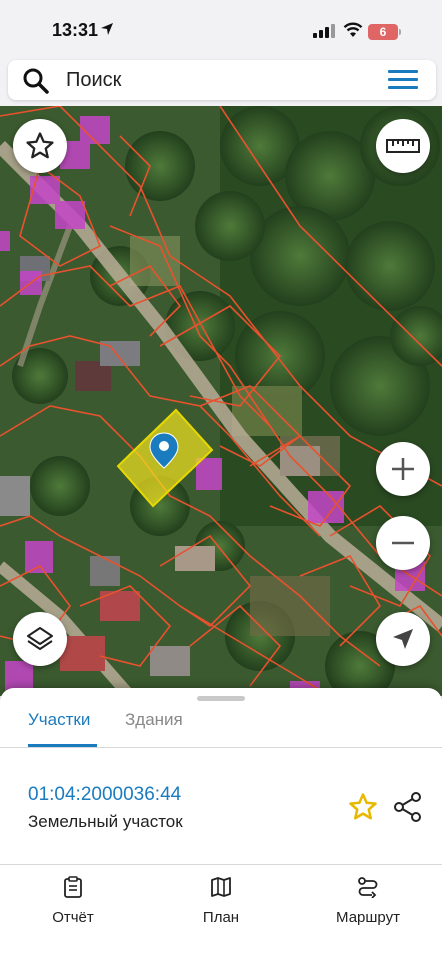 The height and width of the screenshot is (960, 442). Describe the element at coordinates (400, 32) in the screenshot. I see `battery-tip` at that location.